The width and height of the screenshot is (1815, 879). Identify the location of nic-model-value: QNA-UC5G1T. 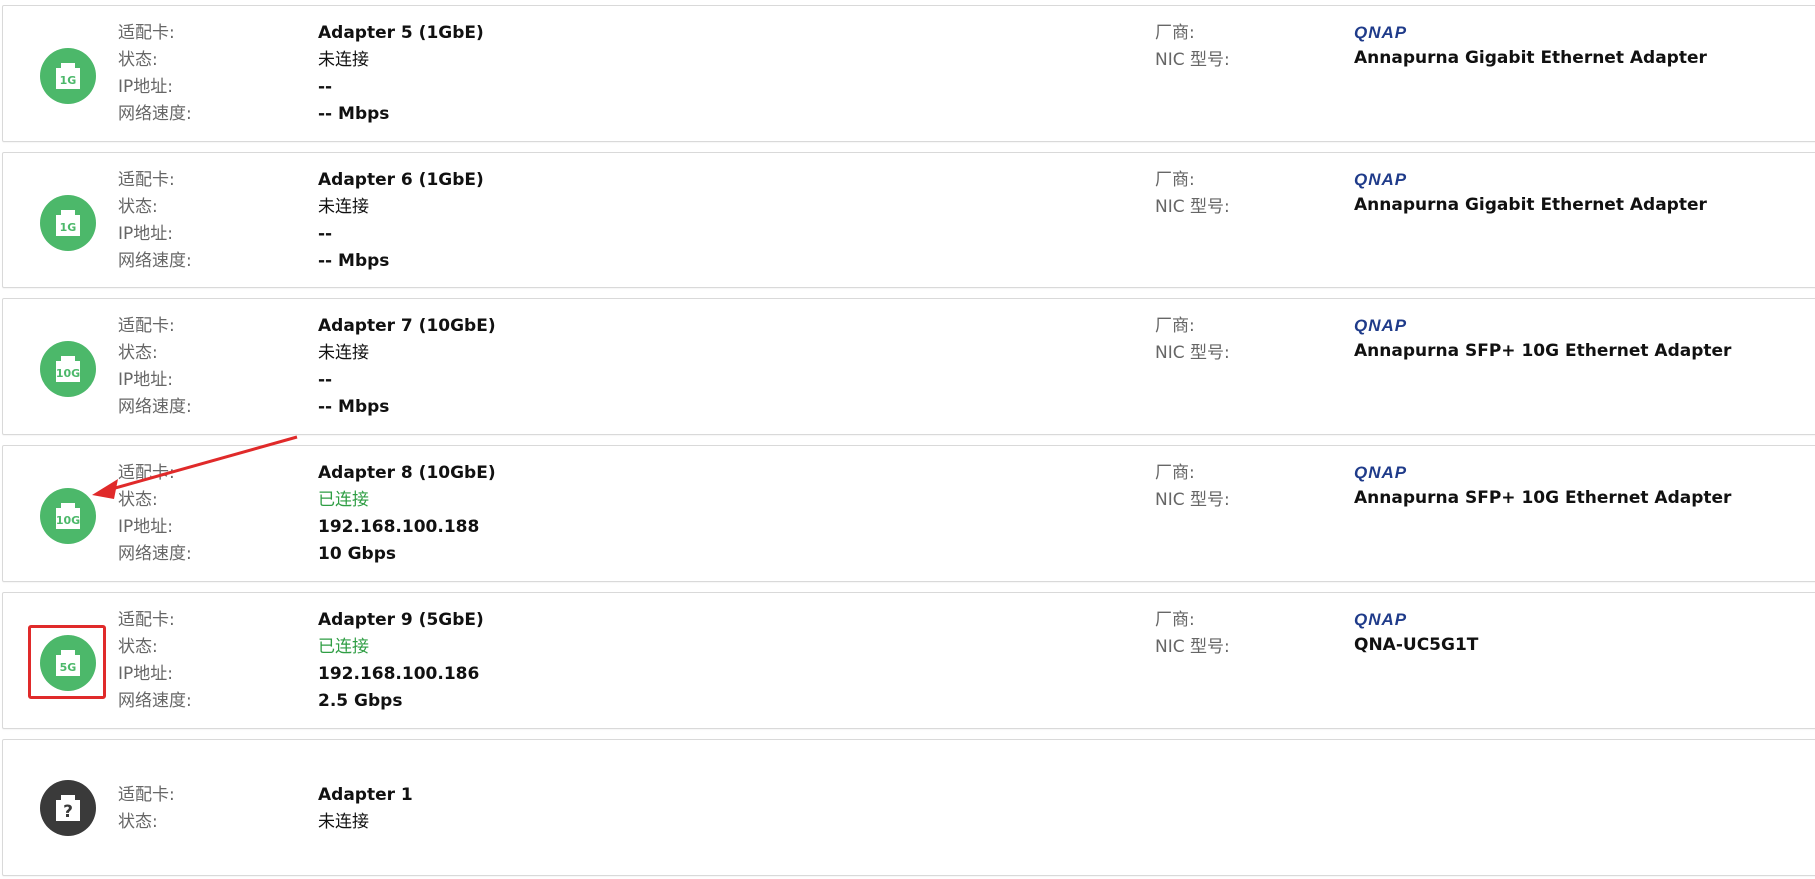
(1416, 645).